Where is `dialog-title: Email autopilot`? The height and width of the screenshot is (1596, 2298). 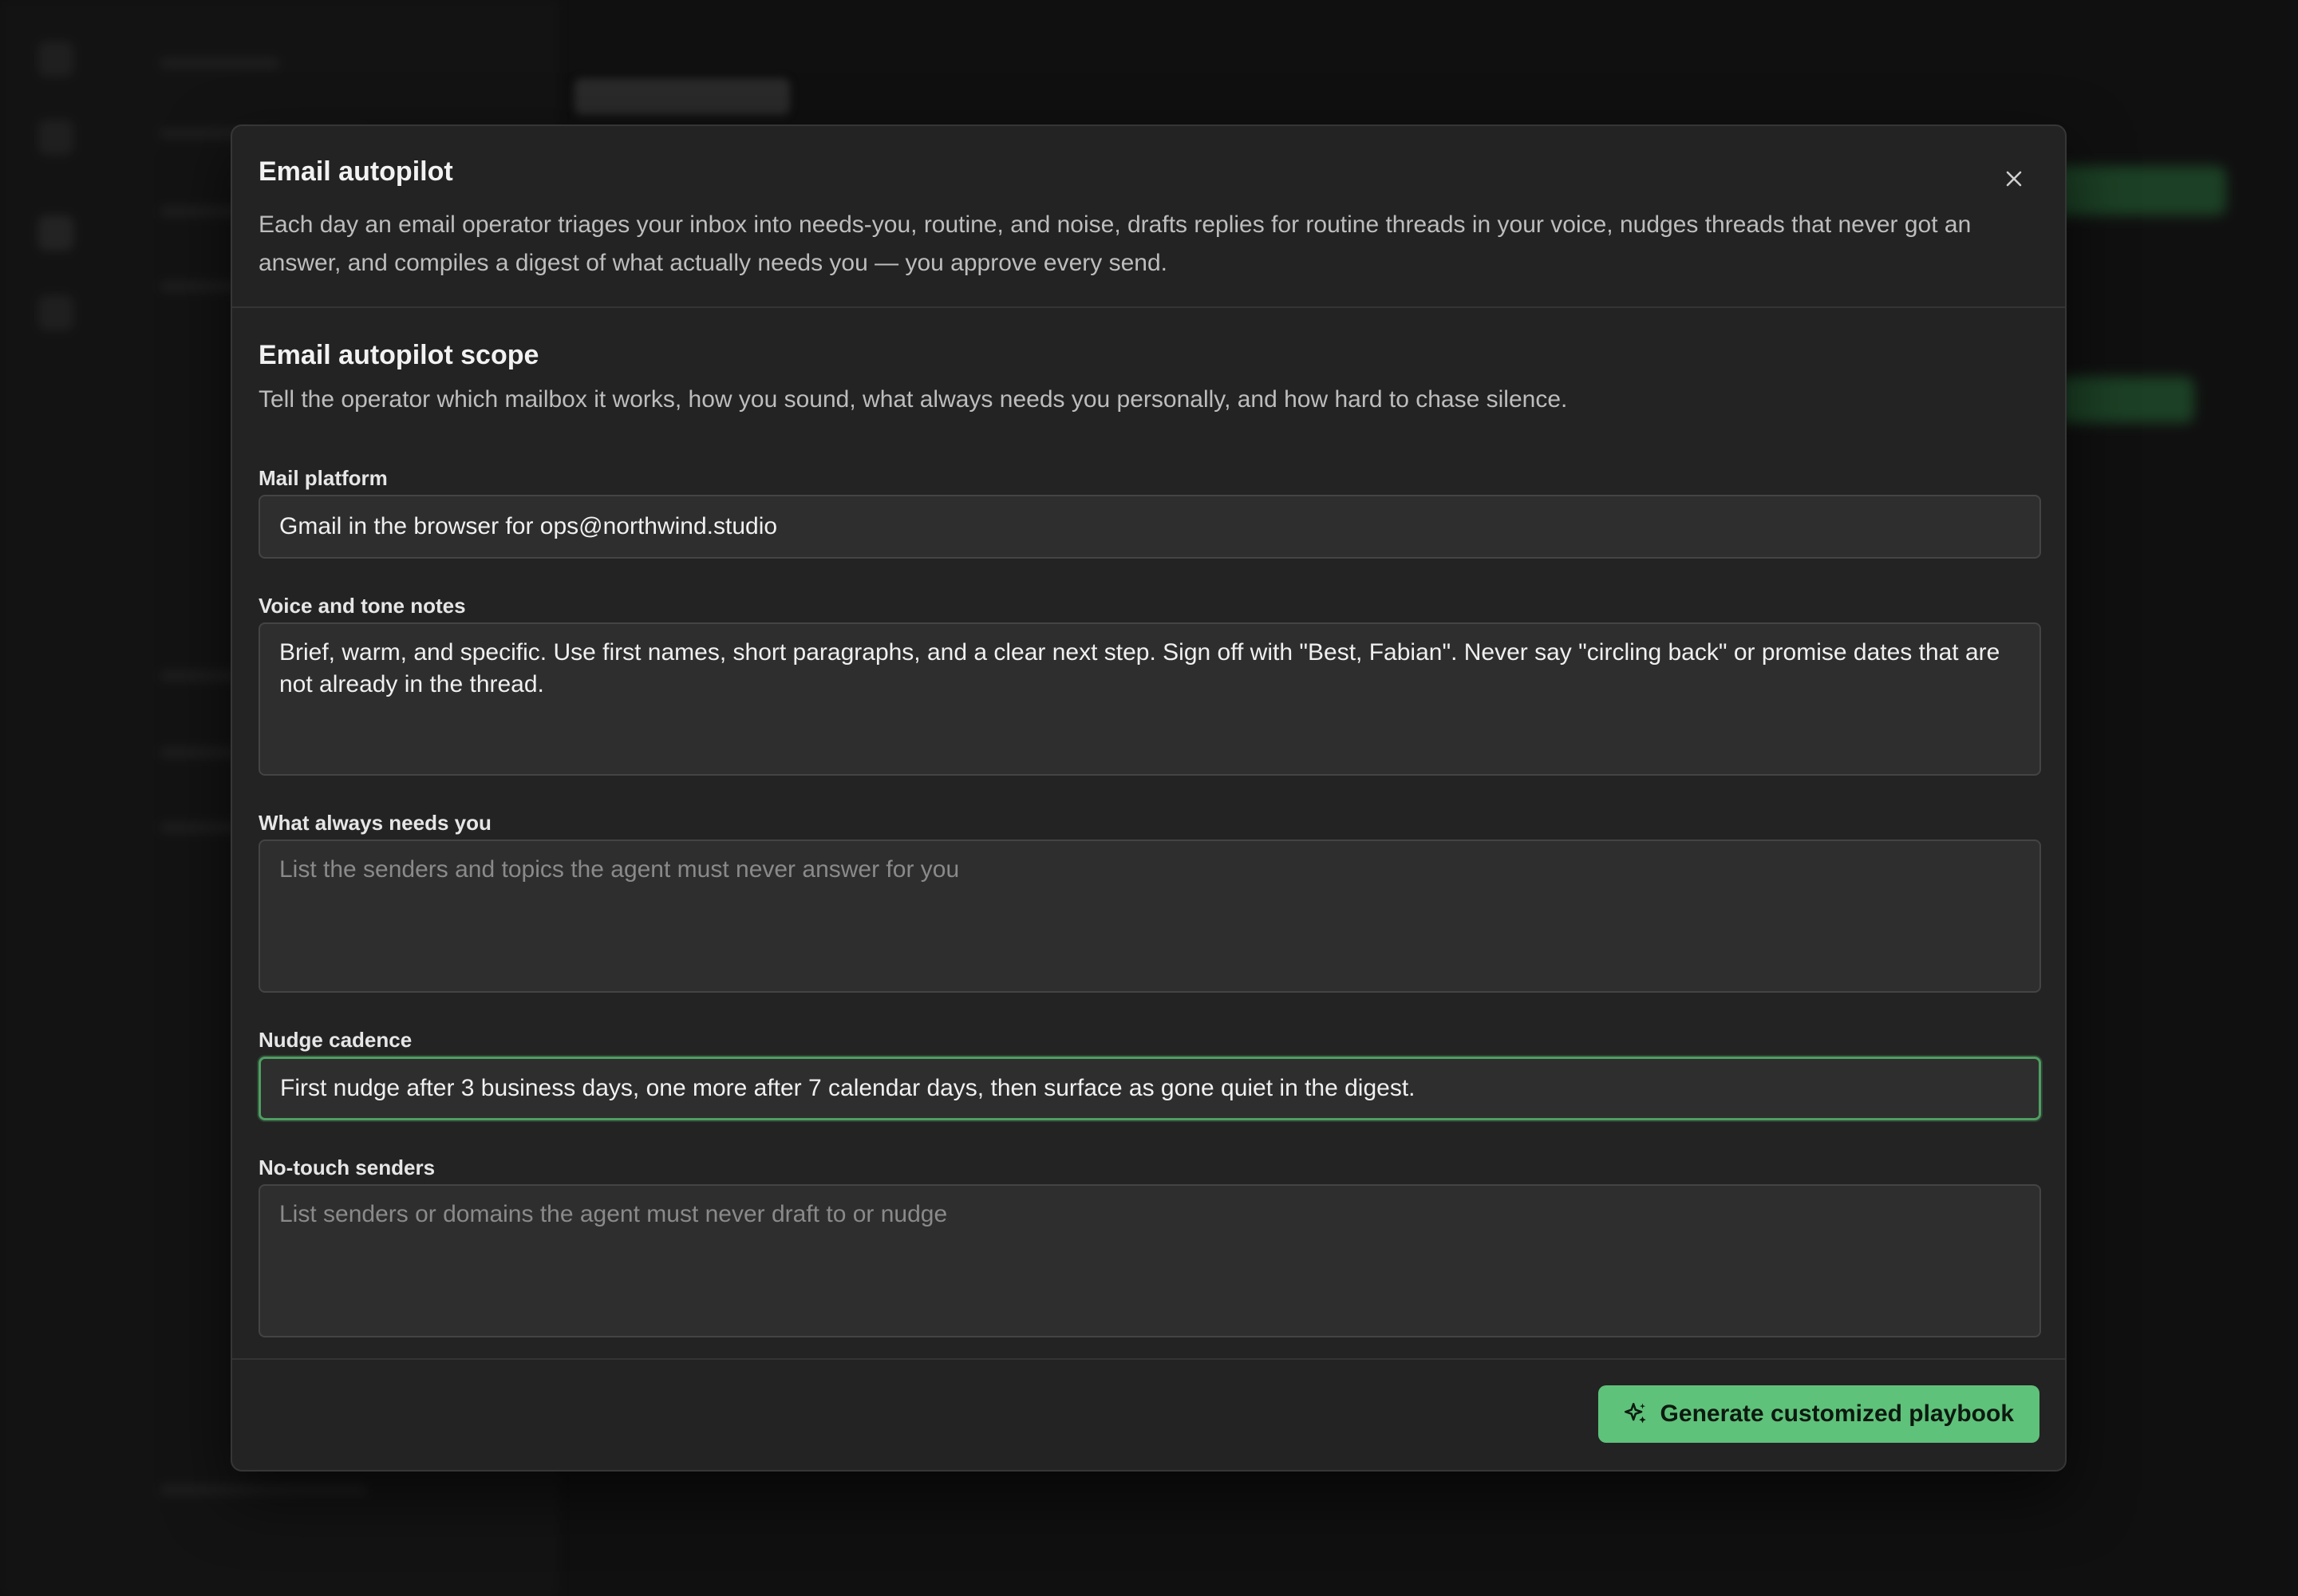
dialog-title: Email autopilot is located at coordinates (356, 171).